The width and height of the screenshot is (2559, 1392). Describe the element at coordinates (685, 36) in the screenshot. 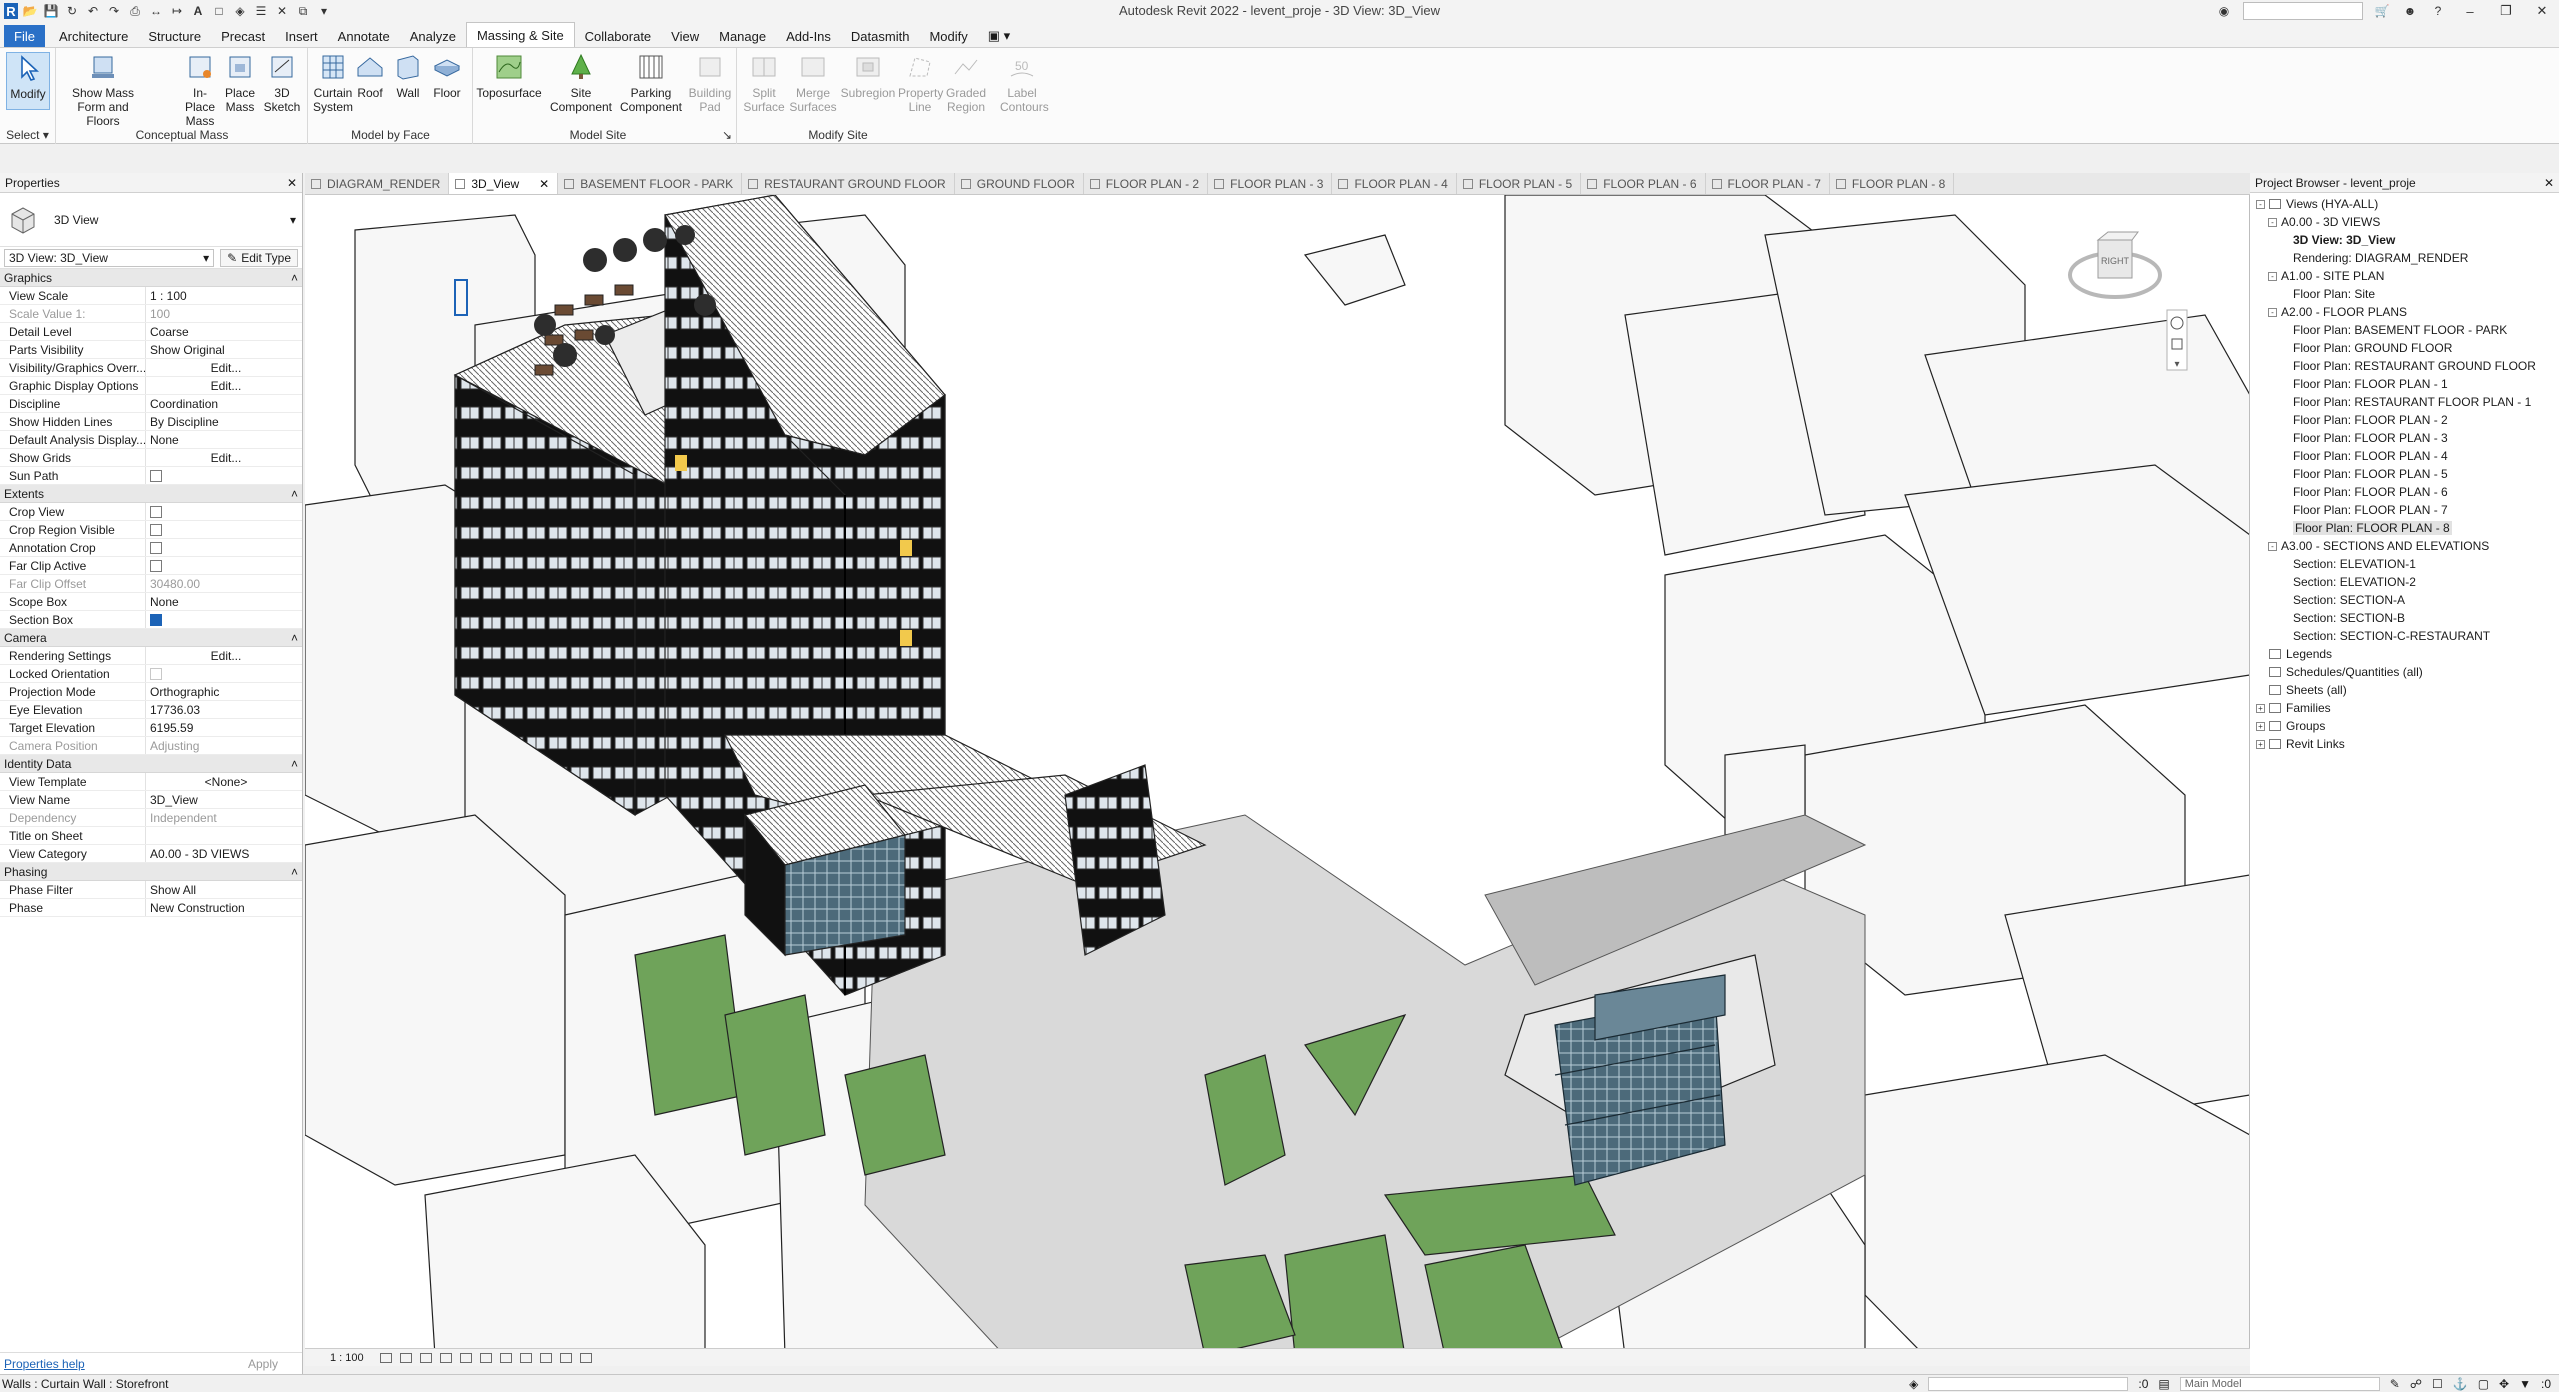

I see `ribbon-tab-view: View` at that location.